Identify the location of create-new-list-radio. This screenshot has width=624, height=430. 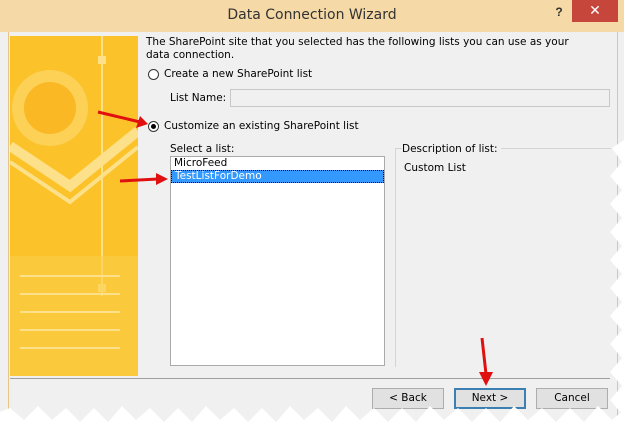
(153, 74).